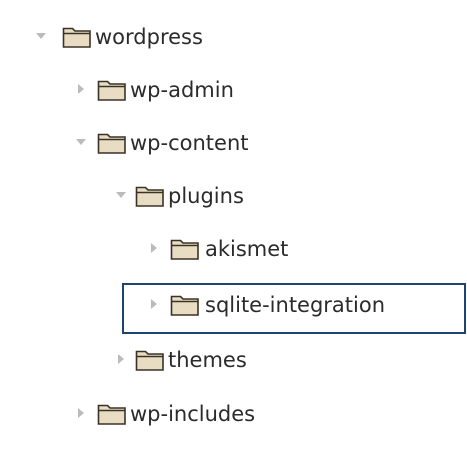 The image size is (467, 466). Describe the element at coordinates (182, 90) in the screenshot. I see `tree-item-label: wp-admin` at that location.